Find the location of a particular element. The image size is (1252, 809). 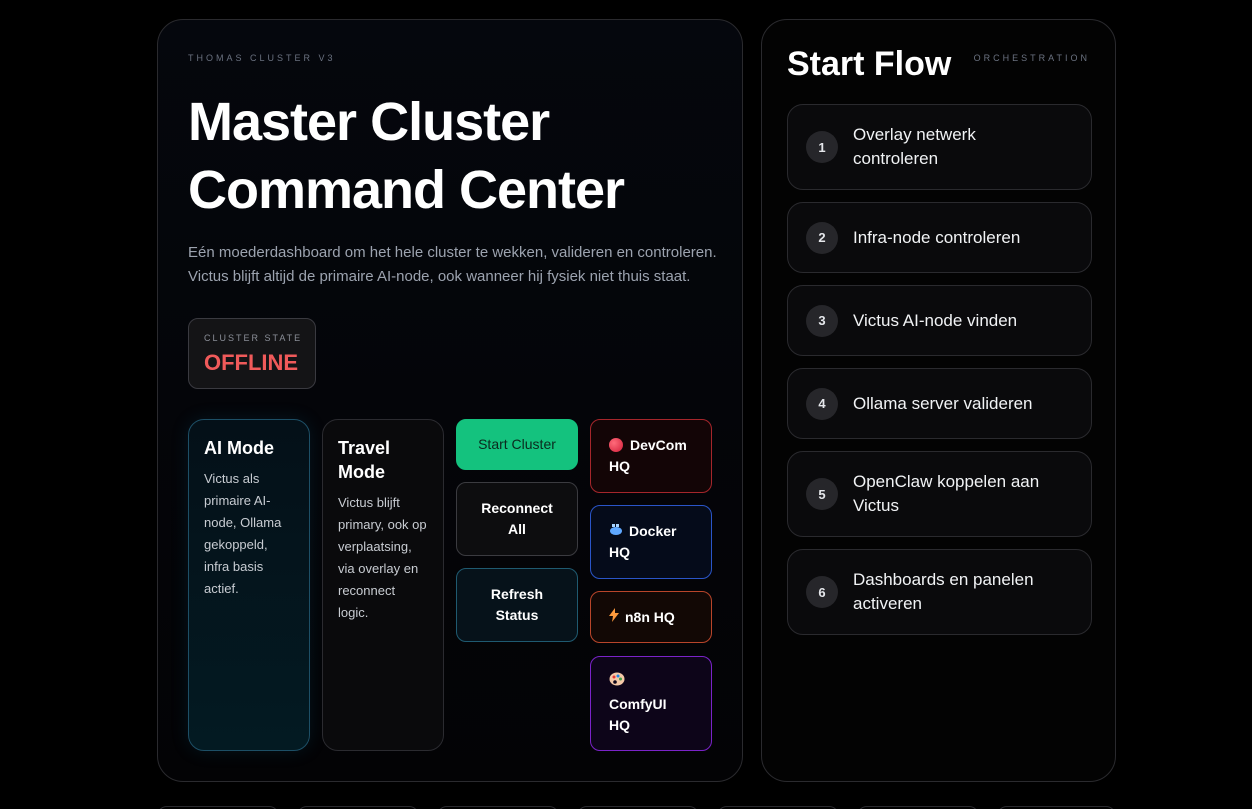

cluster-version-eyebrow: THOMAS CLUSTER V3 is located at coordinates (262, 58).